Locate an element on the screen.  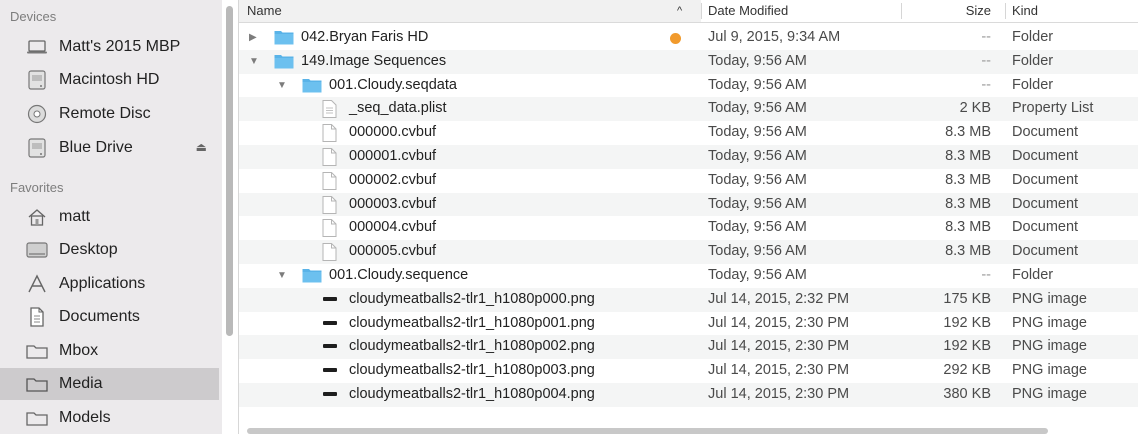
file-name: 149.Image Sequences is located at coordinates (374, 60).